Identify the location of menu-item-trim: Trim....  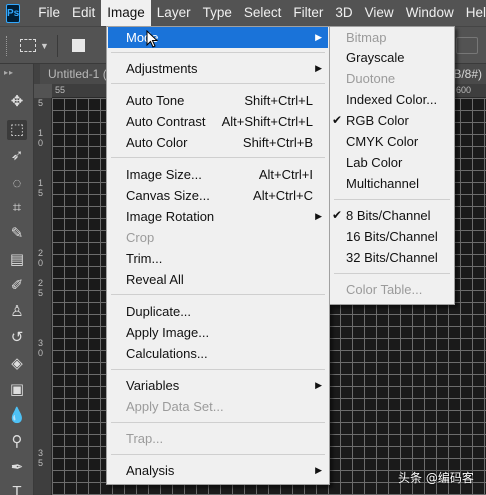
(218, 258).